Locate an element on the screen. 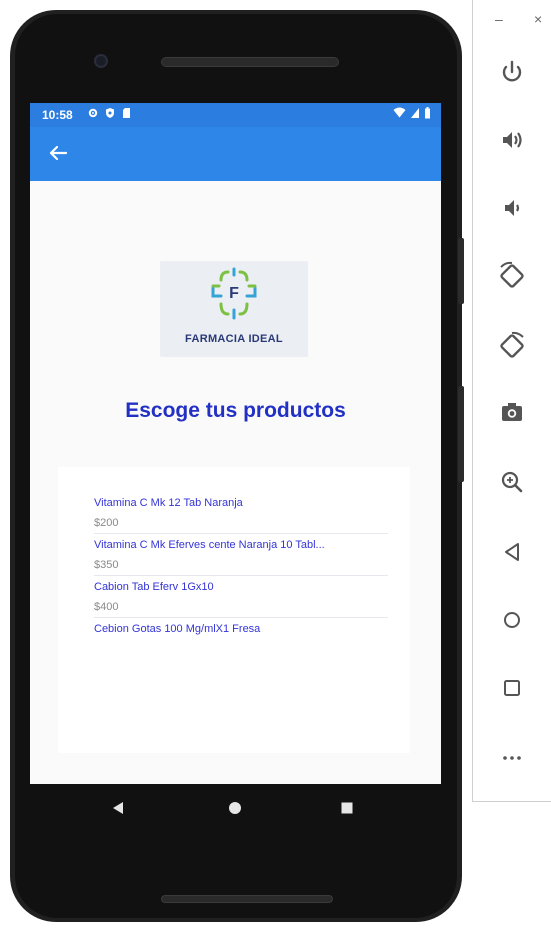  gear-icon is located at coordinates (93, 113).